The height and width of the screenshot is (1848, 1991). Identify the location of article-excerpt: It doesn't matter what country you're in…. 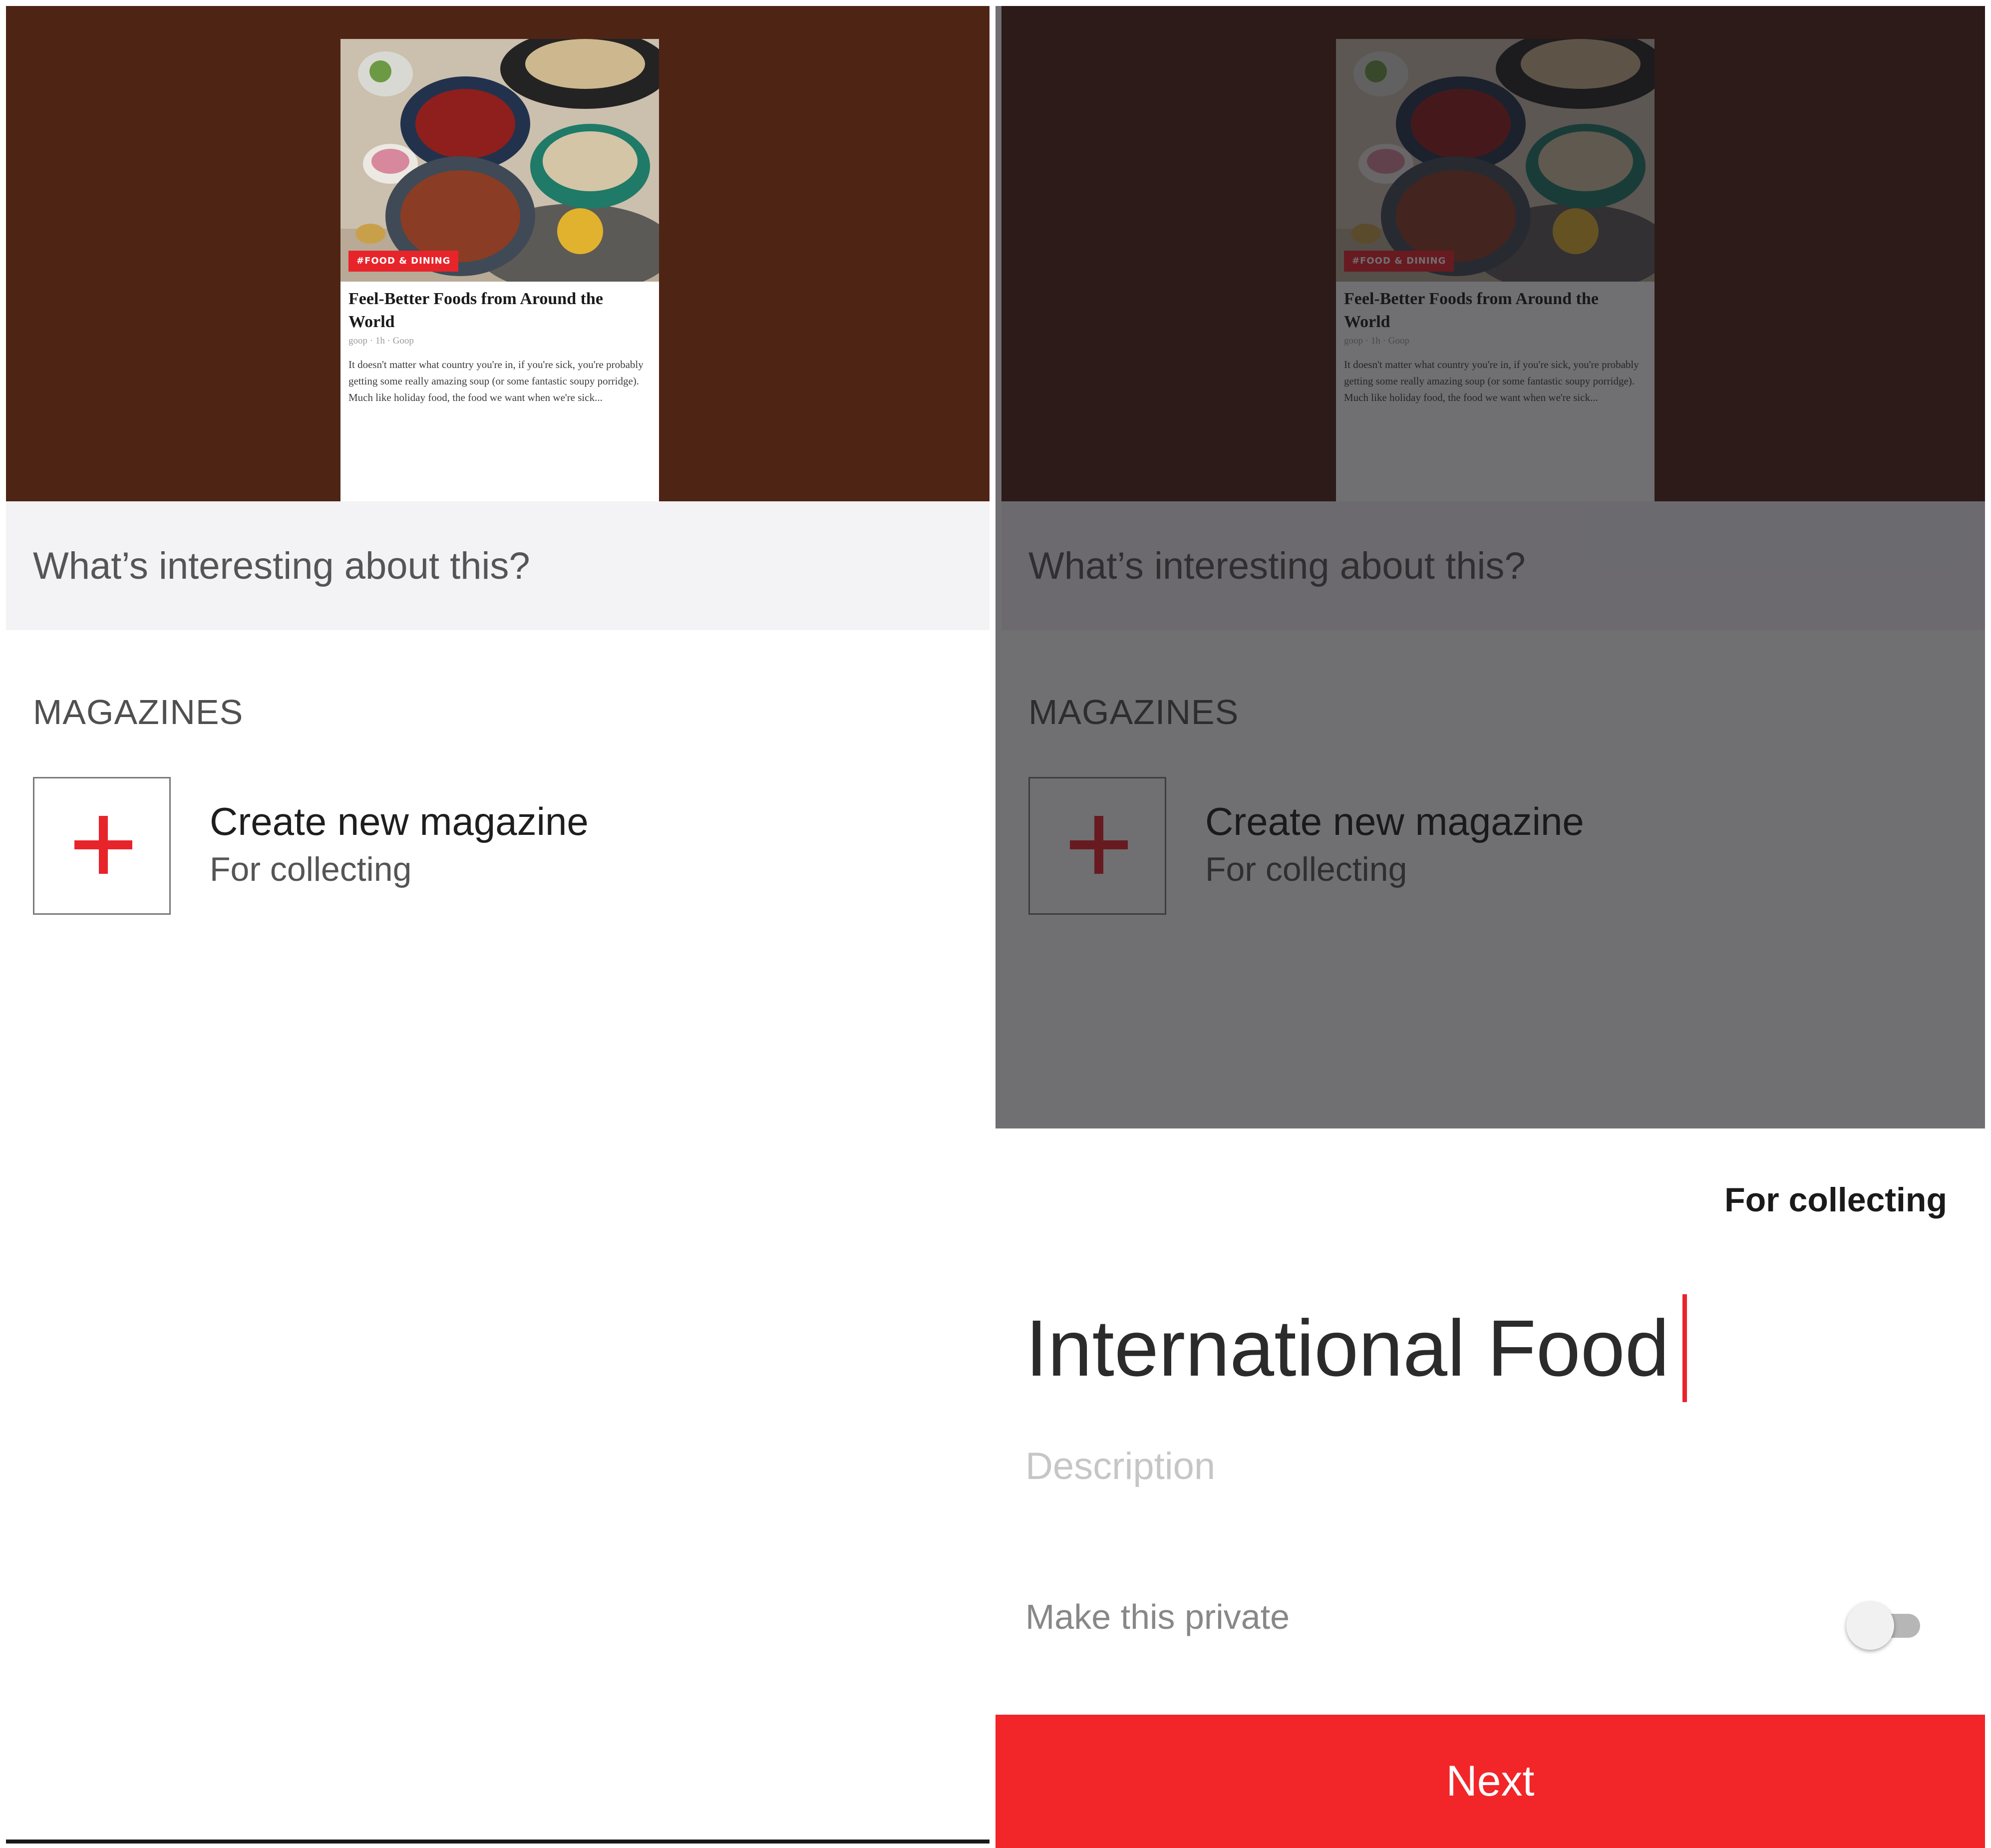
(496, 381).